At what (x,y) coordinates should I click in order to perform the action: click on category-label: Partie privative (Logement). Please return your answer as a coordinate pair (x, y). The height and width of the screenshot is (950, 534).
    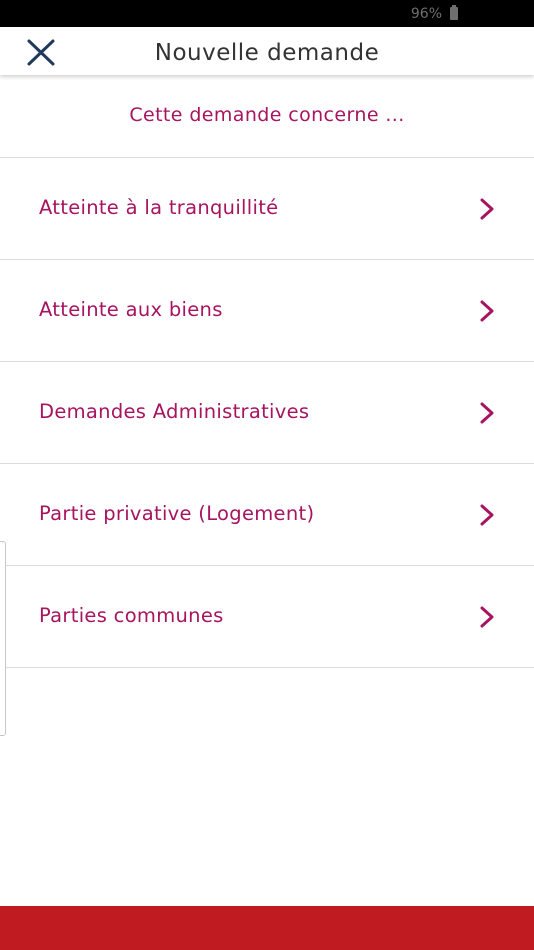
    Looking at the image, I should click on (177, 513).